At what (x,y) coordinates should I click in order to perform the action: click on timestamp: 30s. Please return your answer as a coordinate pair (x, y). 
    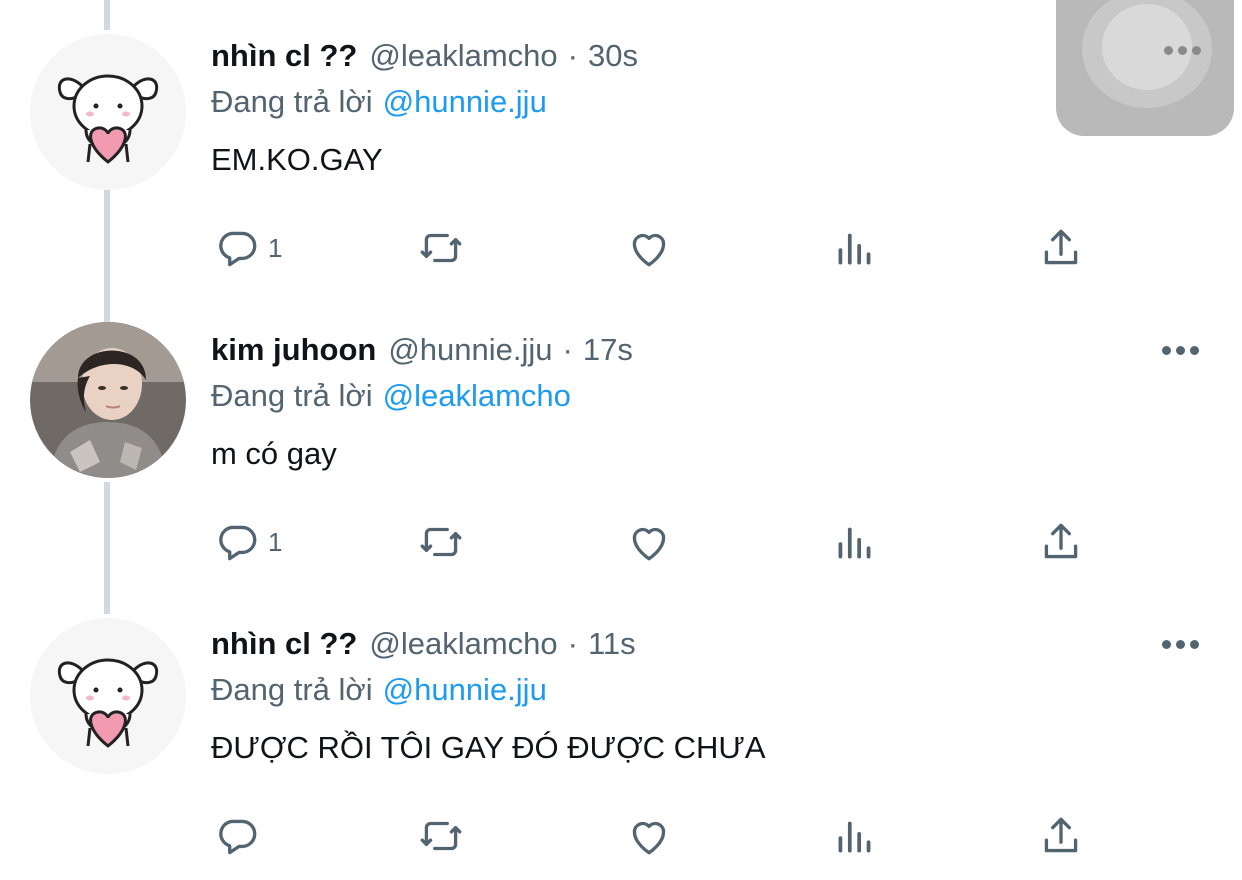
    Looking at the image, I should click on (613, 56).